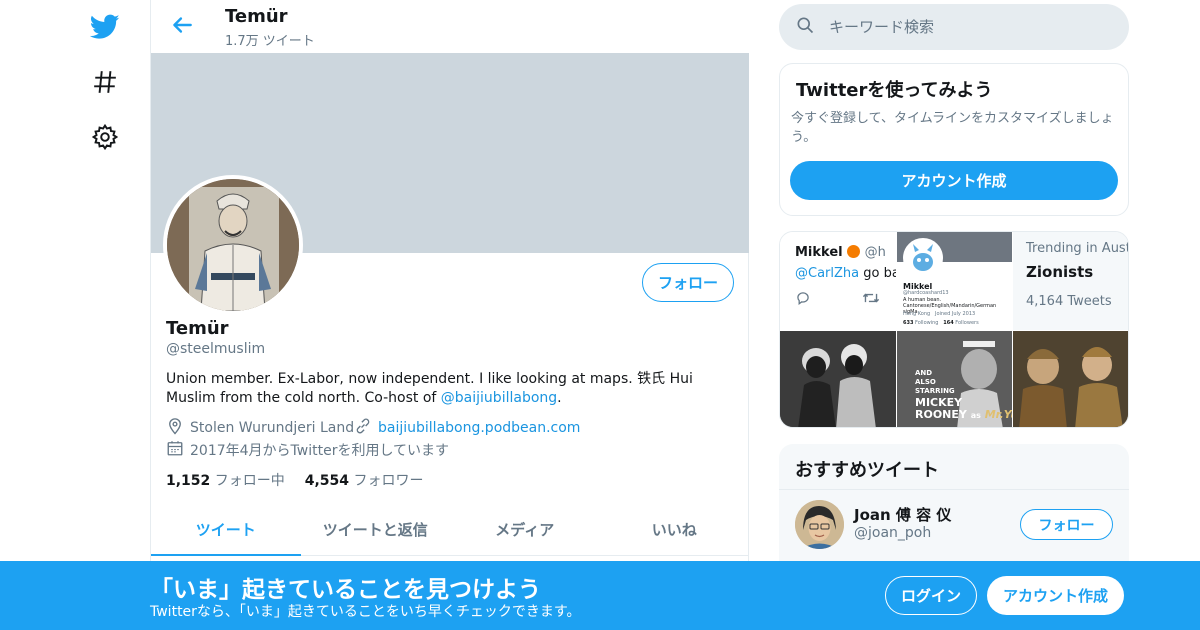 The height and width of the screenshot is (630, 1200). I want to click on poster-line6: as, so click(975, 415).